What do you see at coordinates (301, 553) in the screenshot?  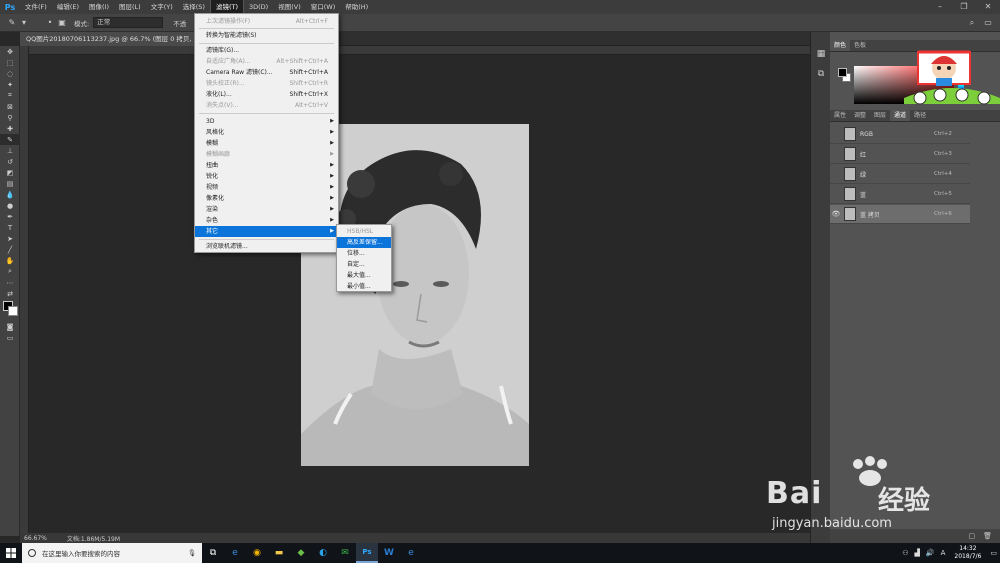 I see `app-icon: ◆` at bounding box center [301, 553].